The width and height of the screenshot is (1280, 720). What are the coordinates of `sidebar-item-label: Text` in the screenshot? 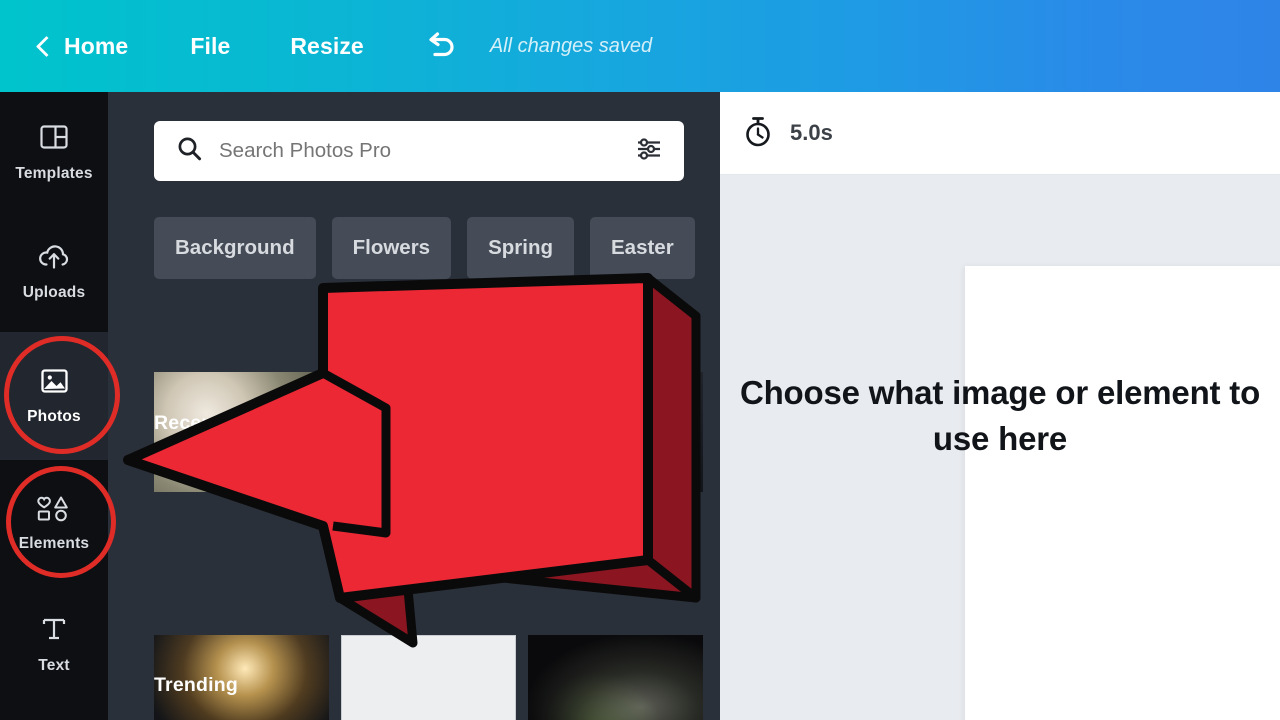 It's located at (54, 665).